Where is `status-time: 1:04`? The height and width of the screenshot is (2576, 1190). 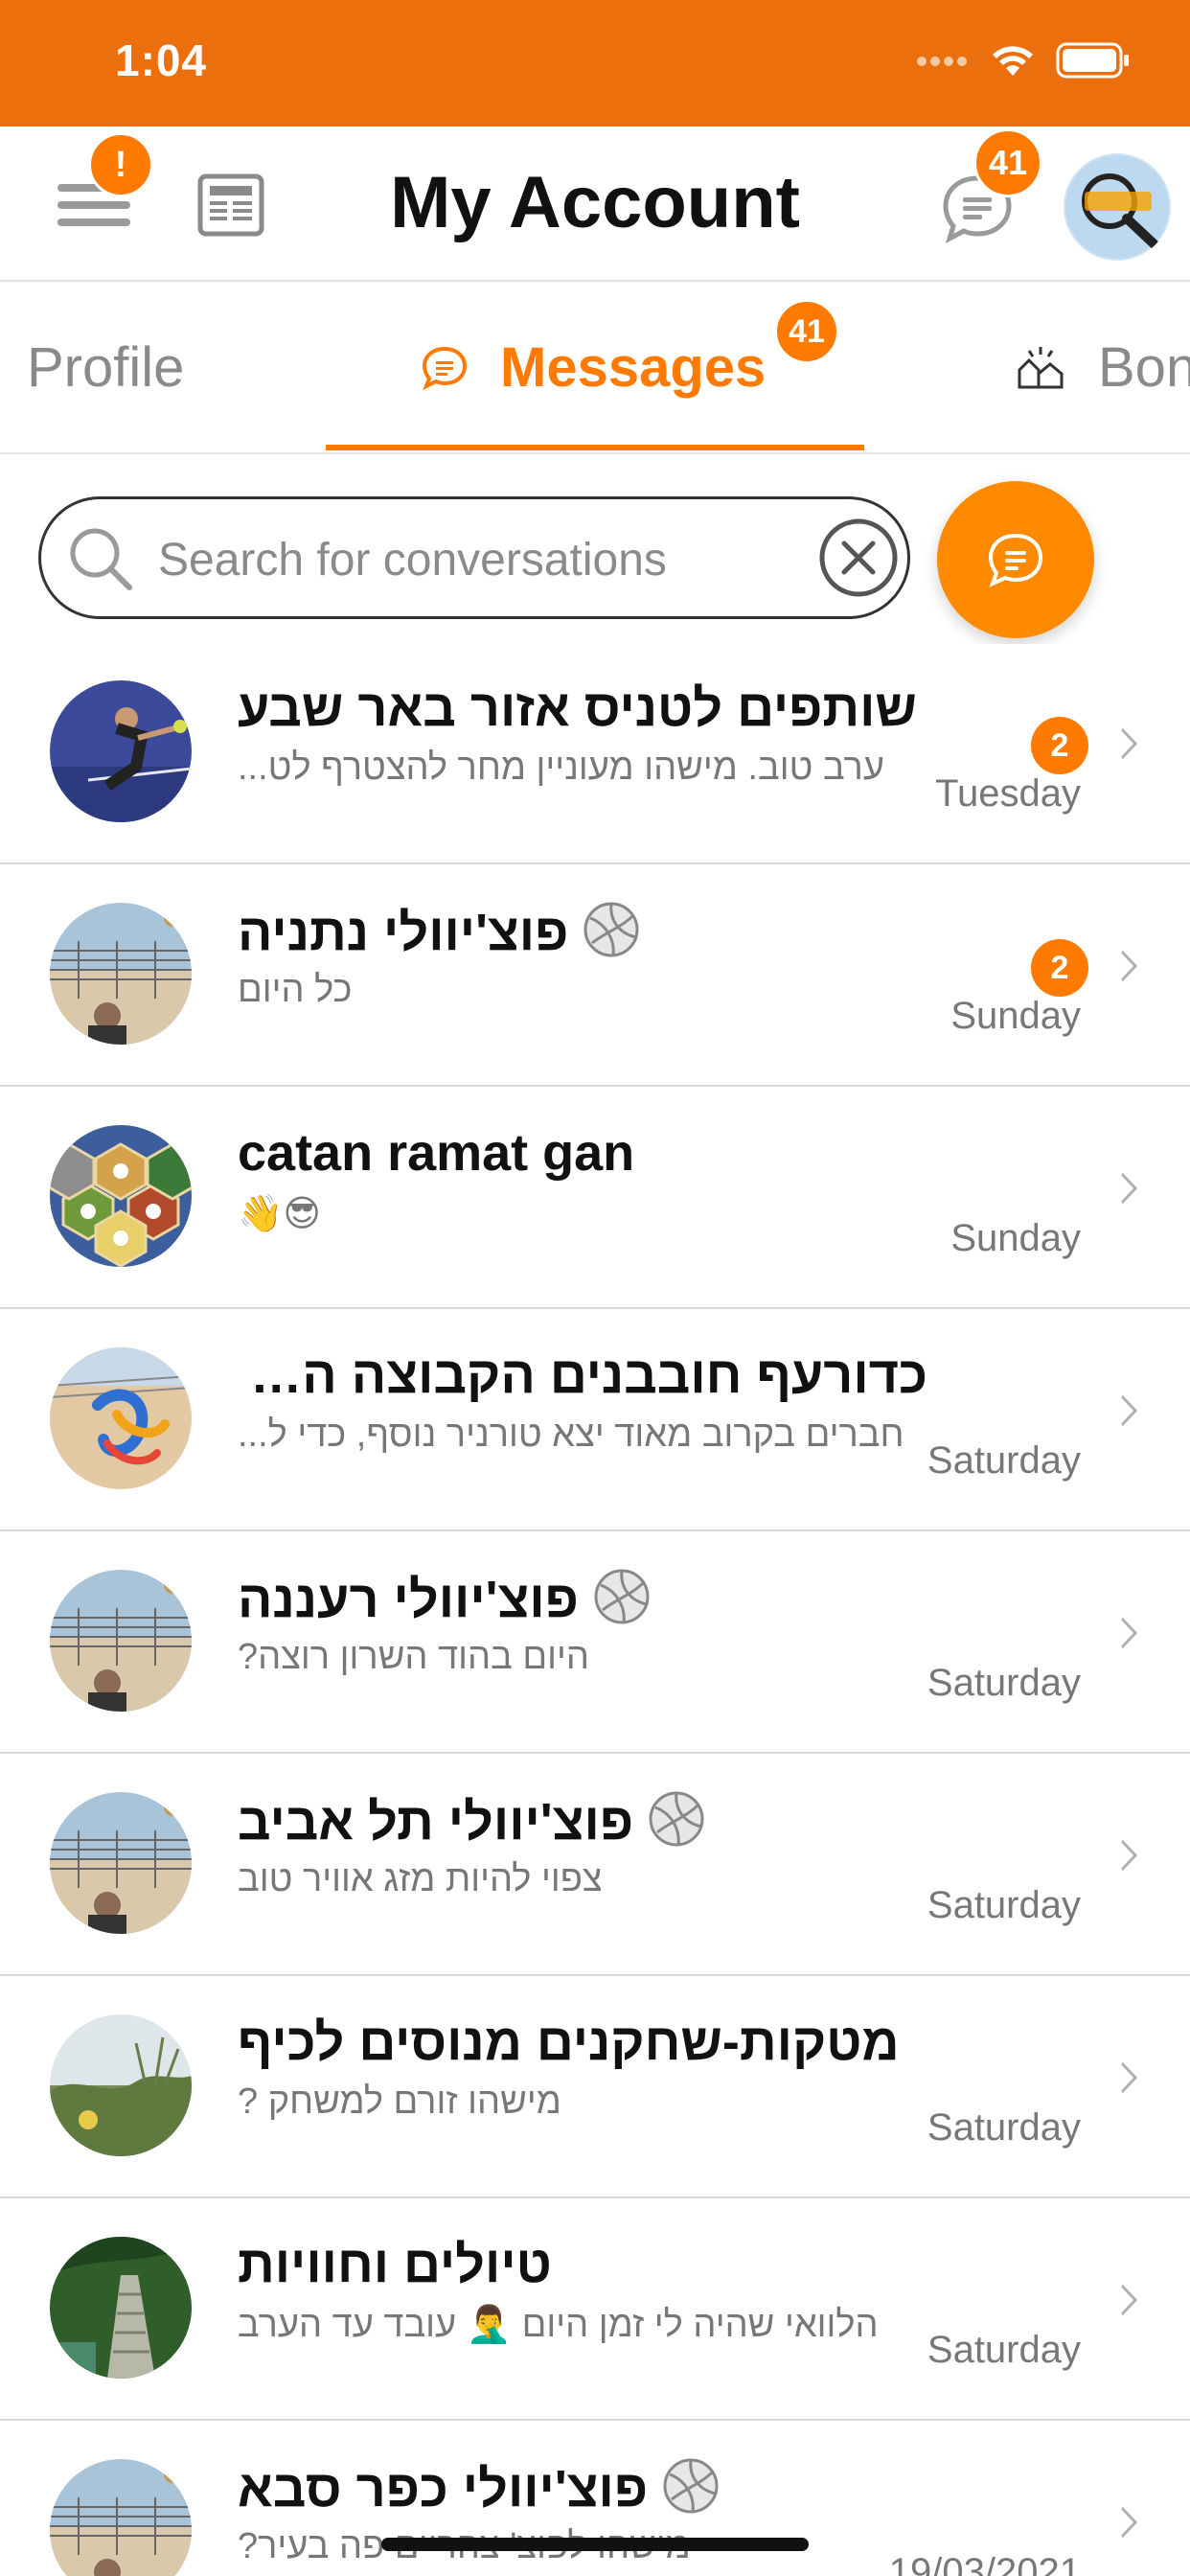
status-time: 1:04 is located at coordinates (162, 60).